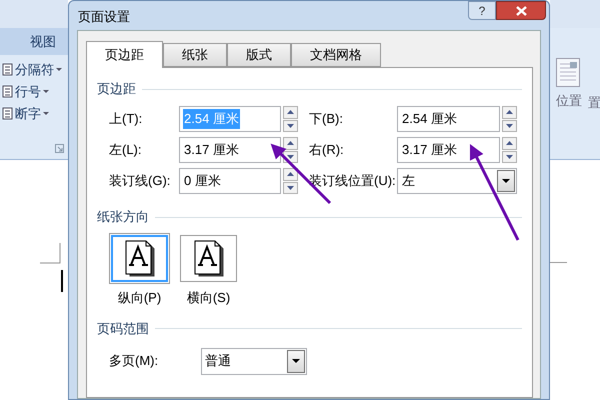  What do you see at coordinates (326, 119) in the screenshot?
I see `field-label: 下(B):` at bounding box center [326, 119].